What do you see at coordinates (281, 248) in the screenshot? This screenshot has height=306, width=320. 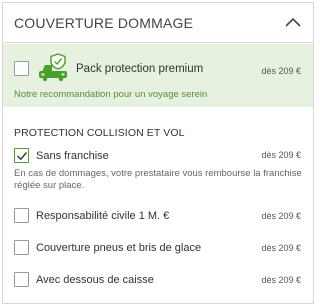 I see `tires-glass-price: dès 209 €` at bounding box center [281, 248].